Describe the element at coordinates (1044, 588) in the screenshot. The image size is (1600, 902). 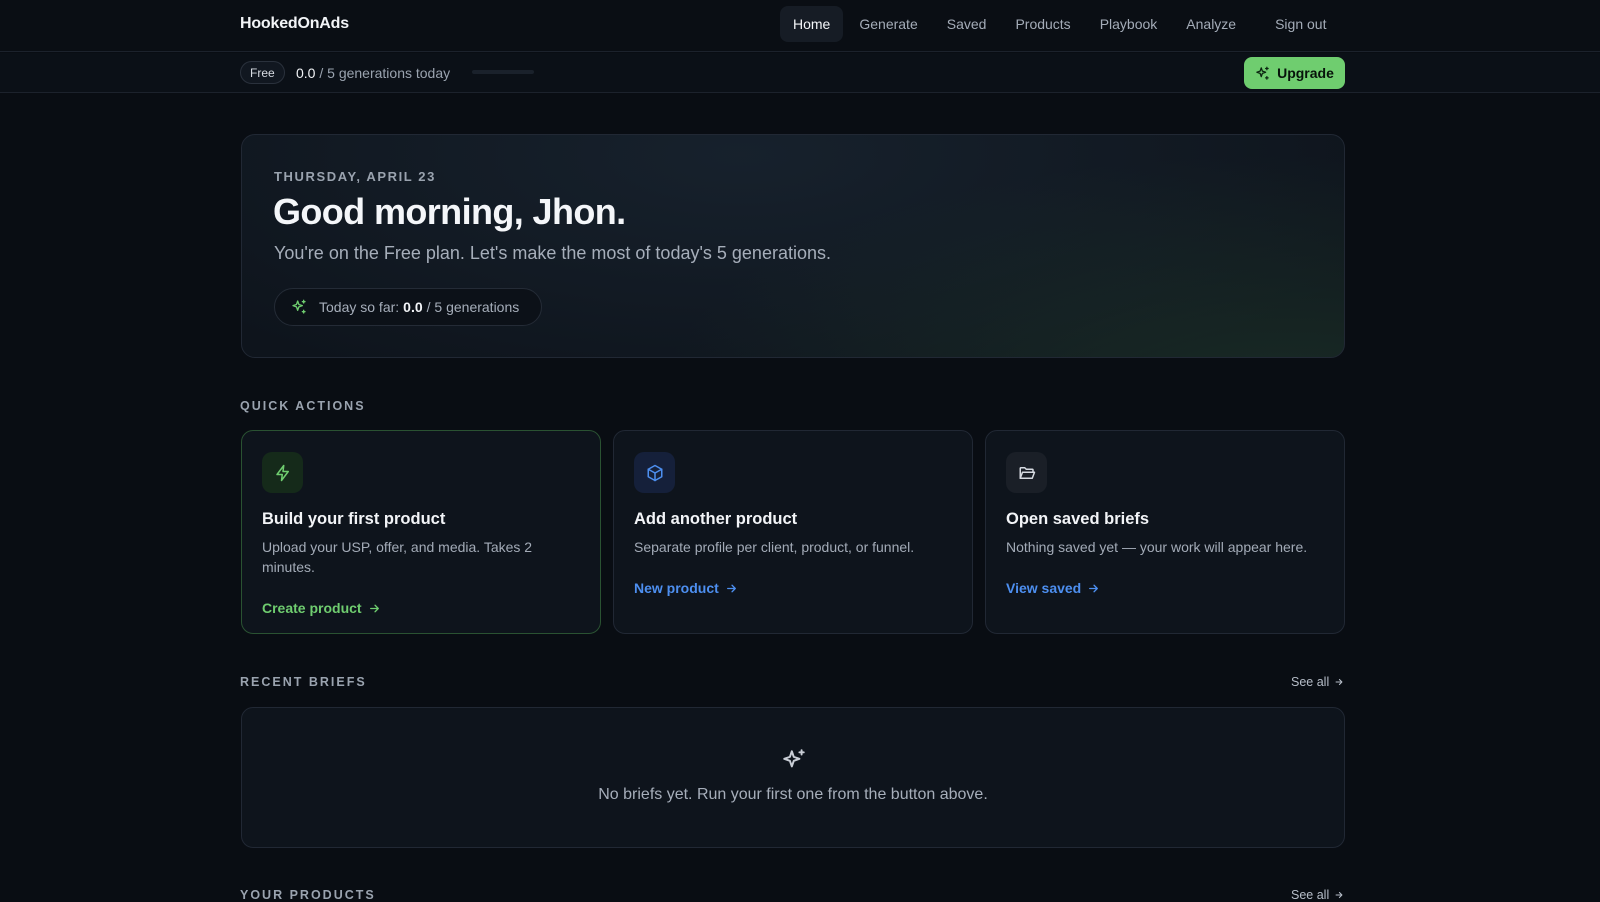
I see `view-saved-link-label: View saved` at that location.